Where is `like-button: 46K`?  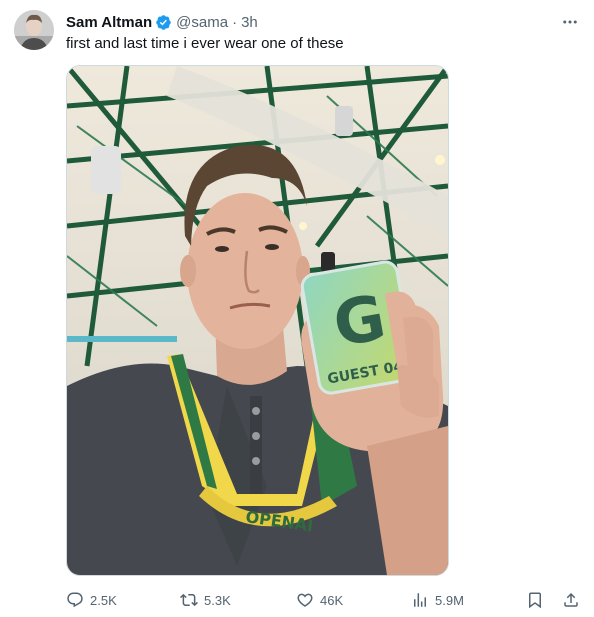 like-button: 46K is located at coordinates (319, 600).